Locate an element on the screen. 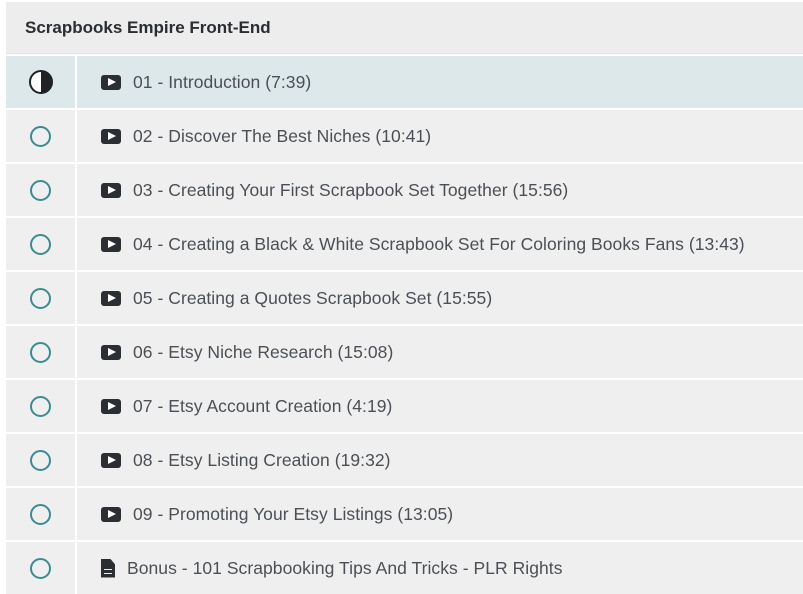 Image resolution: width=803 pixels, height=594 pixels. lesson-row: 07 - Etsy Account Creation (4:19) is located at coordinates (404, 405).